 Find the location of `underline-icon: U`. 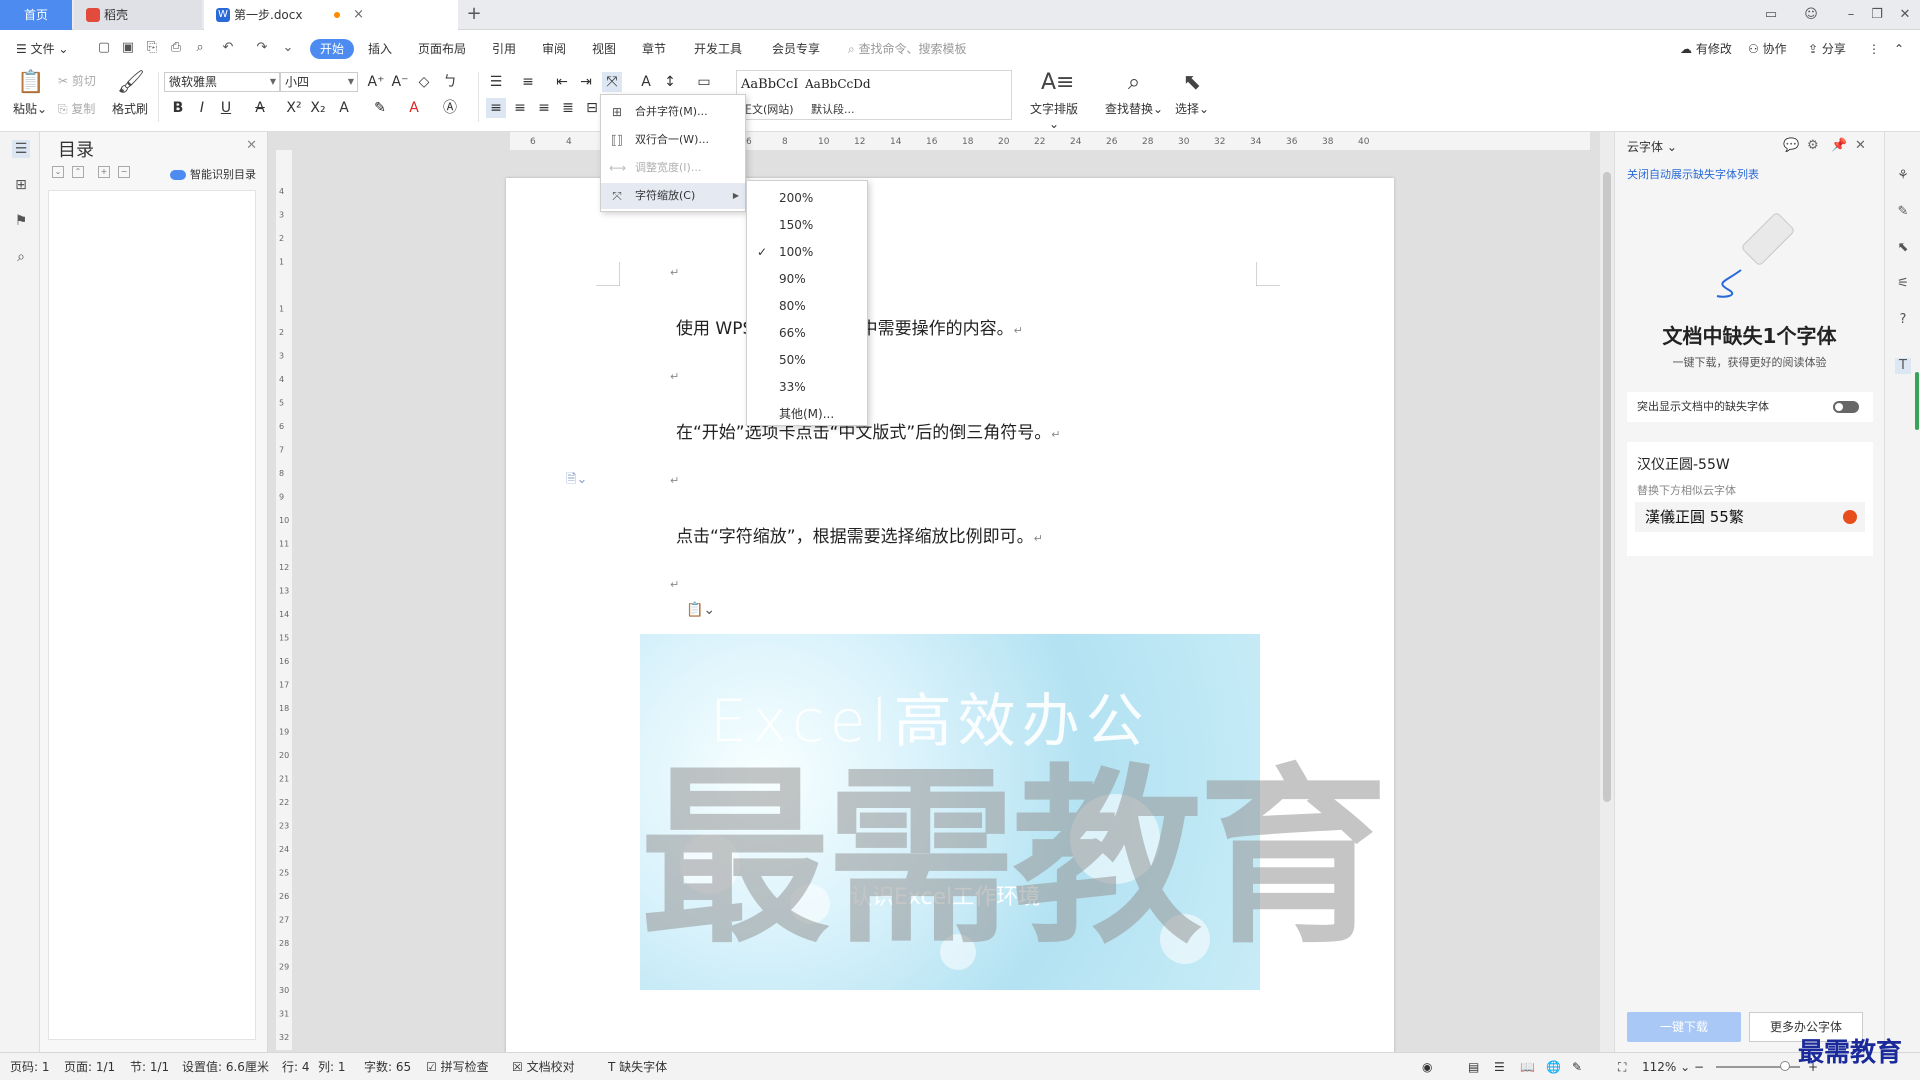

underline-icon: U is located at coordinates (226, 108).